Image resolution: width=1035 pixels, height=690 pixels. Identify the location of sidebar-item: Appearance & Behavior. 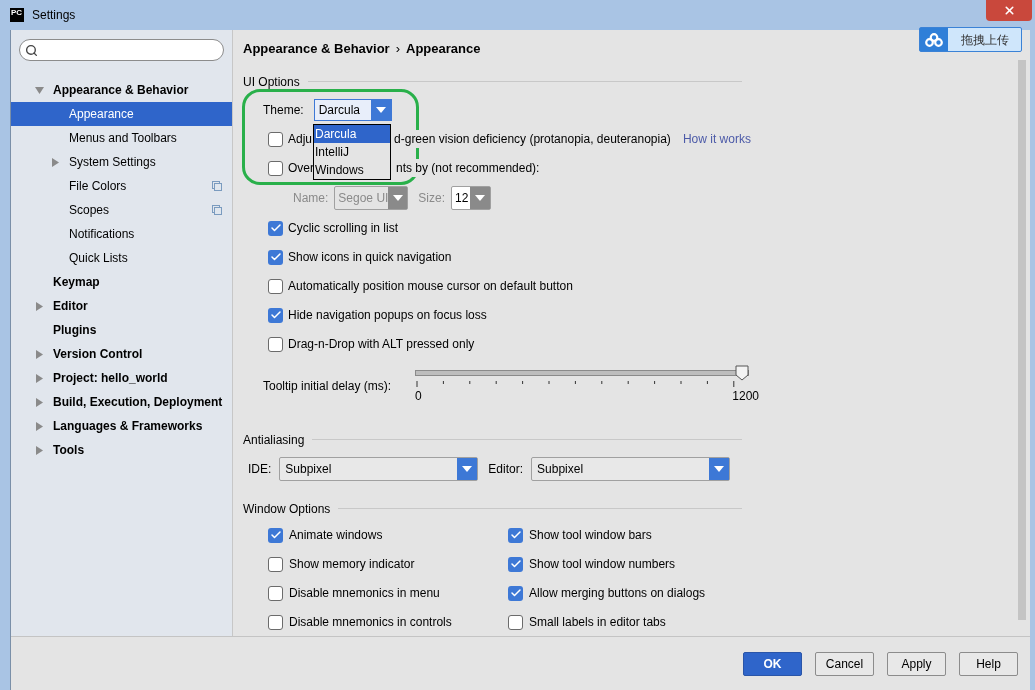
(121, 90).